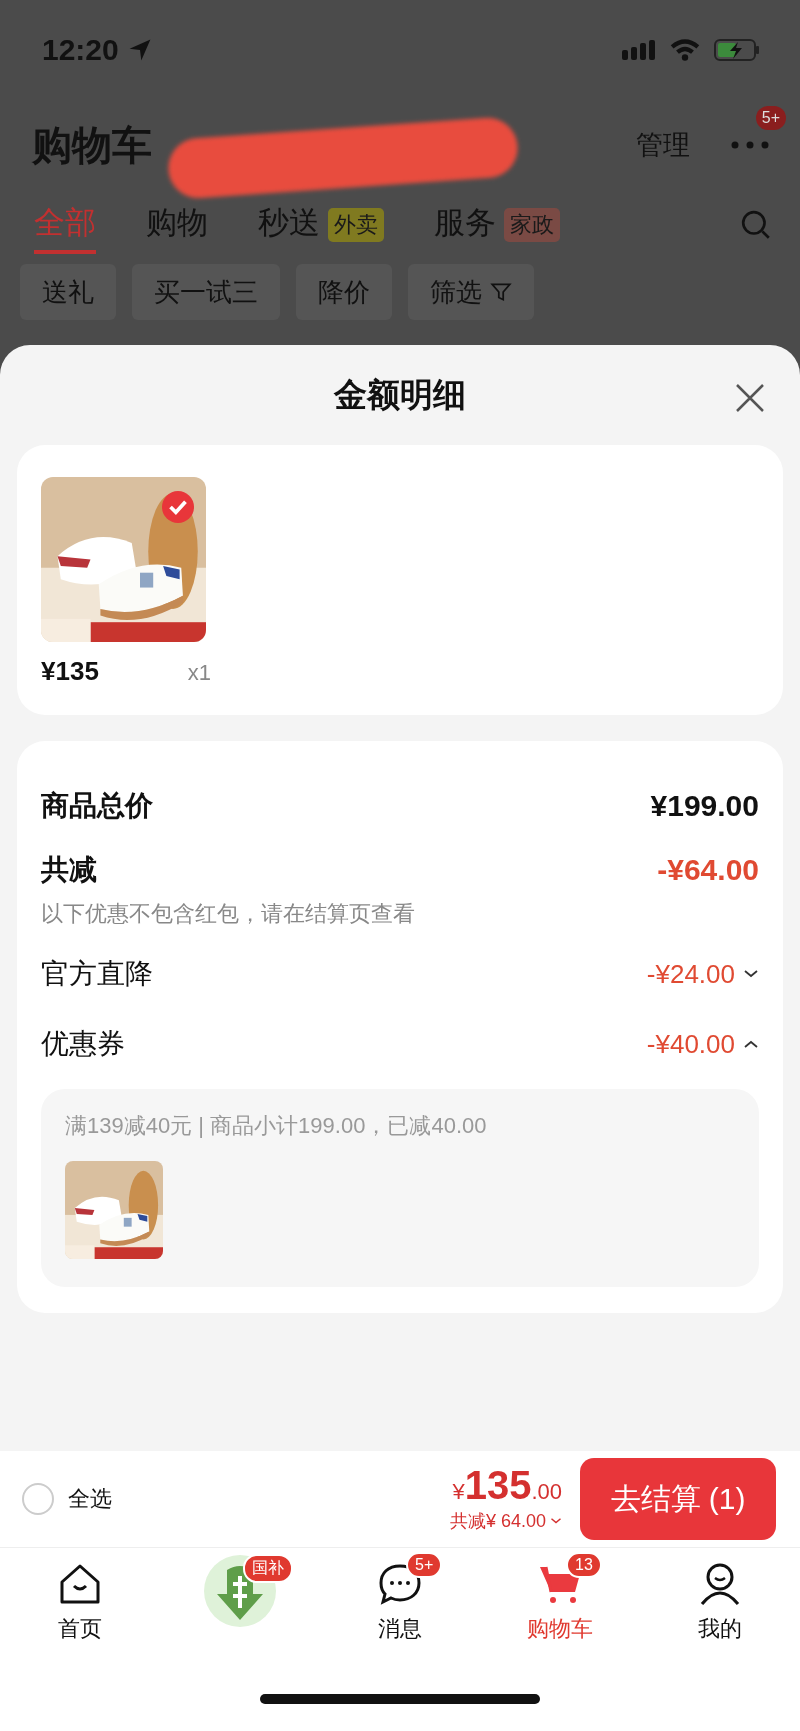  I want to click on sheet-title: 金额明细, so click(400, 394).